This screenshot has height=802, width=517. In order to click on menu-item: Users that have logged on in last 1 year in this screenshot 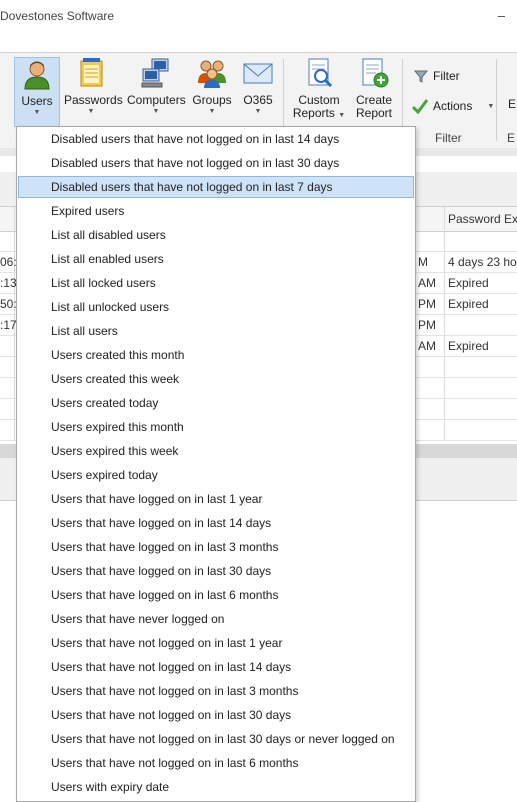, I will do `click(216, 499)`.